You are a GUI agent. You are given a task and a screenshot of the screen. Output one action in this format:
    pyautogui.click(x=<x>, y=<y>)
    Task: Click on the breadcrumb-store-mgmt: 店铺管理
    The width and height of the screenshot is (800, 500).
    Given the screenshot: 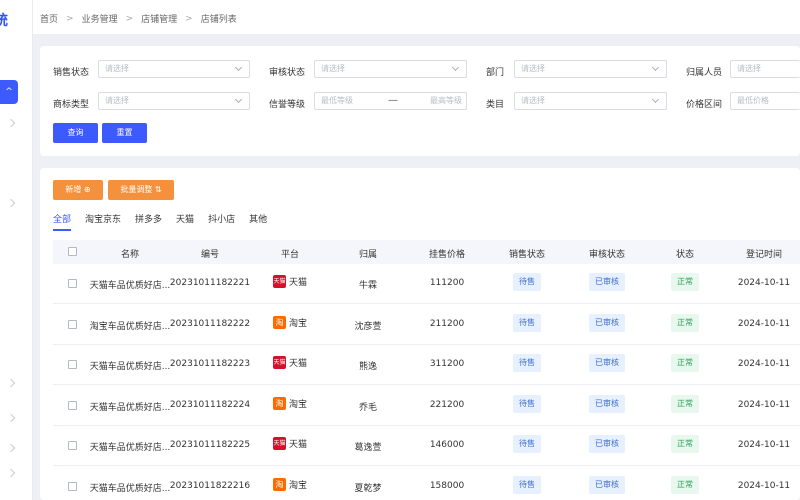 What is the action you would take?
    pyautogui.click(x=159, y=18)
    